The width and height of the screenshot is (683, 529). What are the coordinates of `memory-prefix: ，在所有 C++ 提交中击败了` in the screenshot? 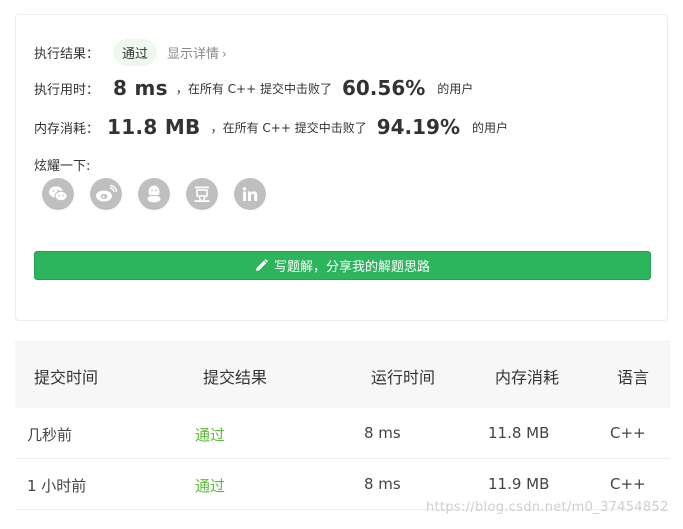 It's located at (288, 127).